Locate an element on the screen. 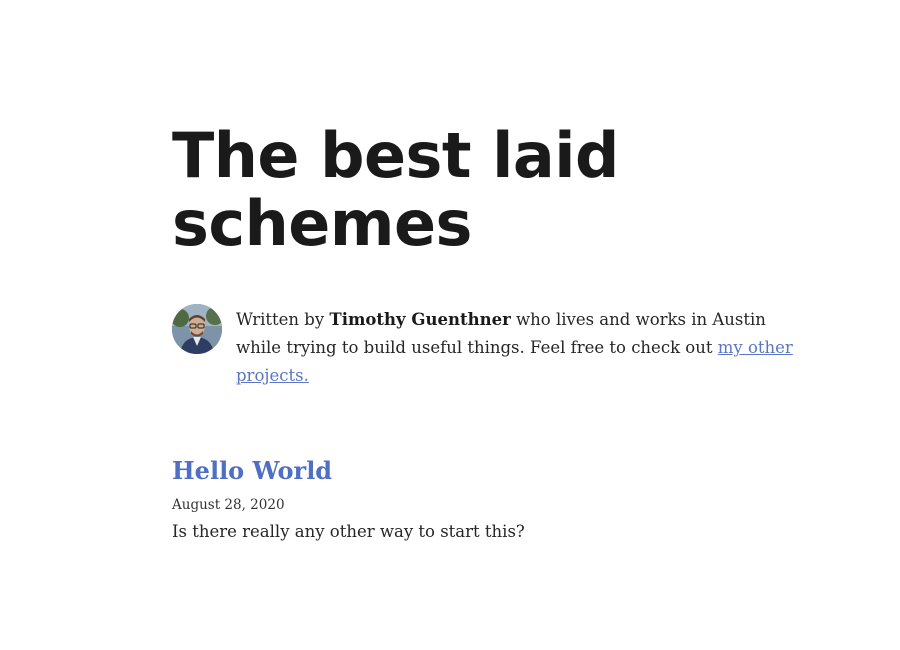 The height and width of the screenshot is (650, 900). author-photo-icon is located at coordinates (197, 329).